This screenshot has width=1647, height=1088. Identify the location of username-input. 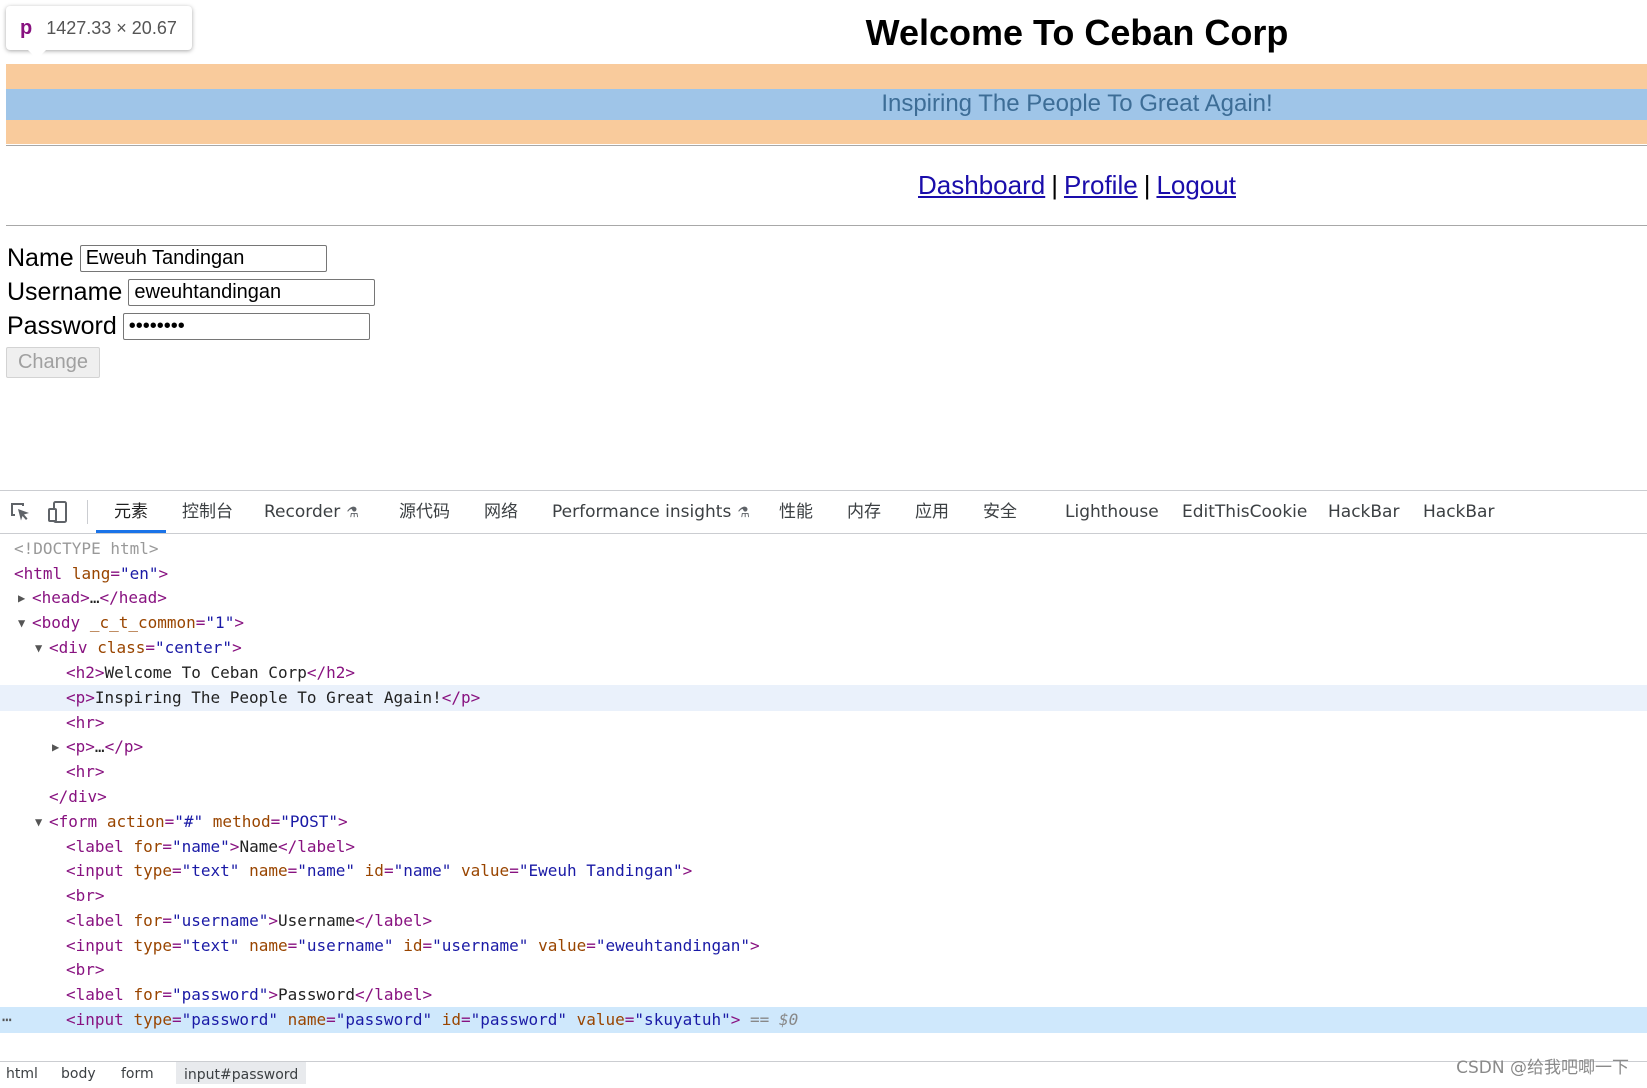
(252, 292).